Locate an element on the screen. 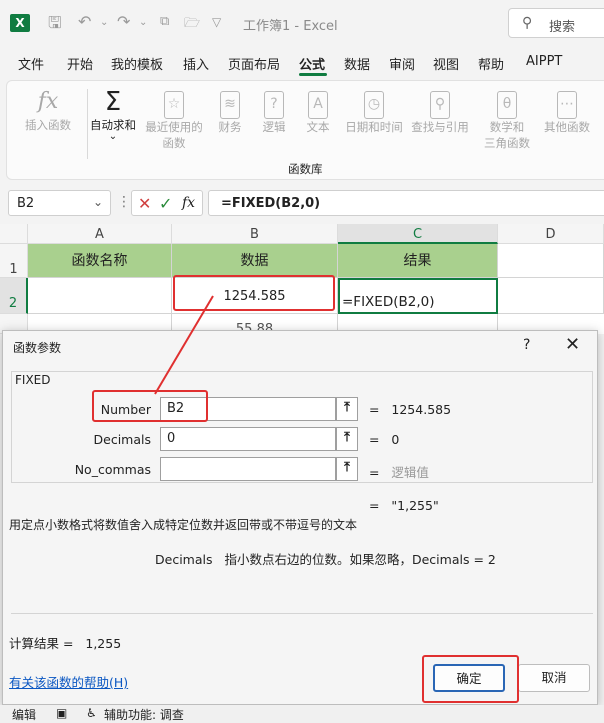  accessibility-status: 辅助功能: 调查 is located at coordinates (144, 714).